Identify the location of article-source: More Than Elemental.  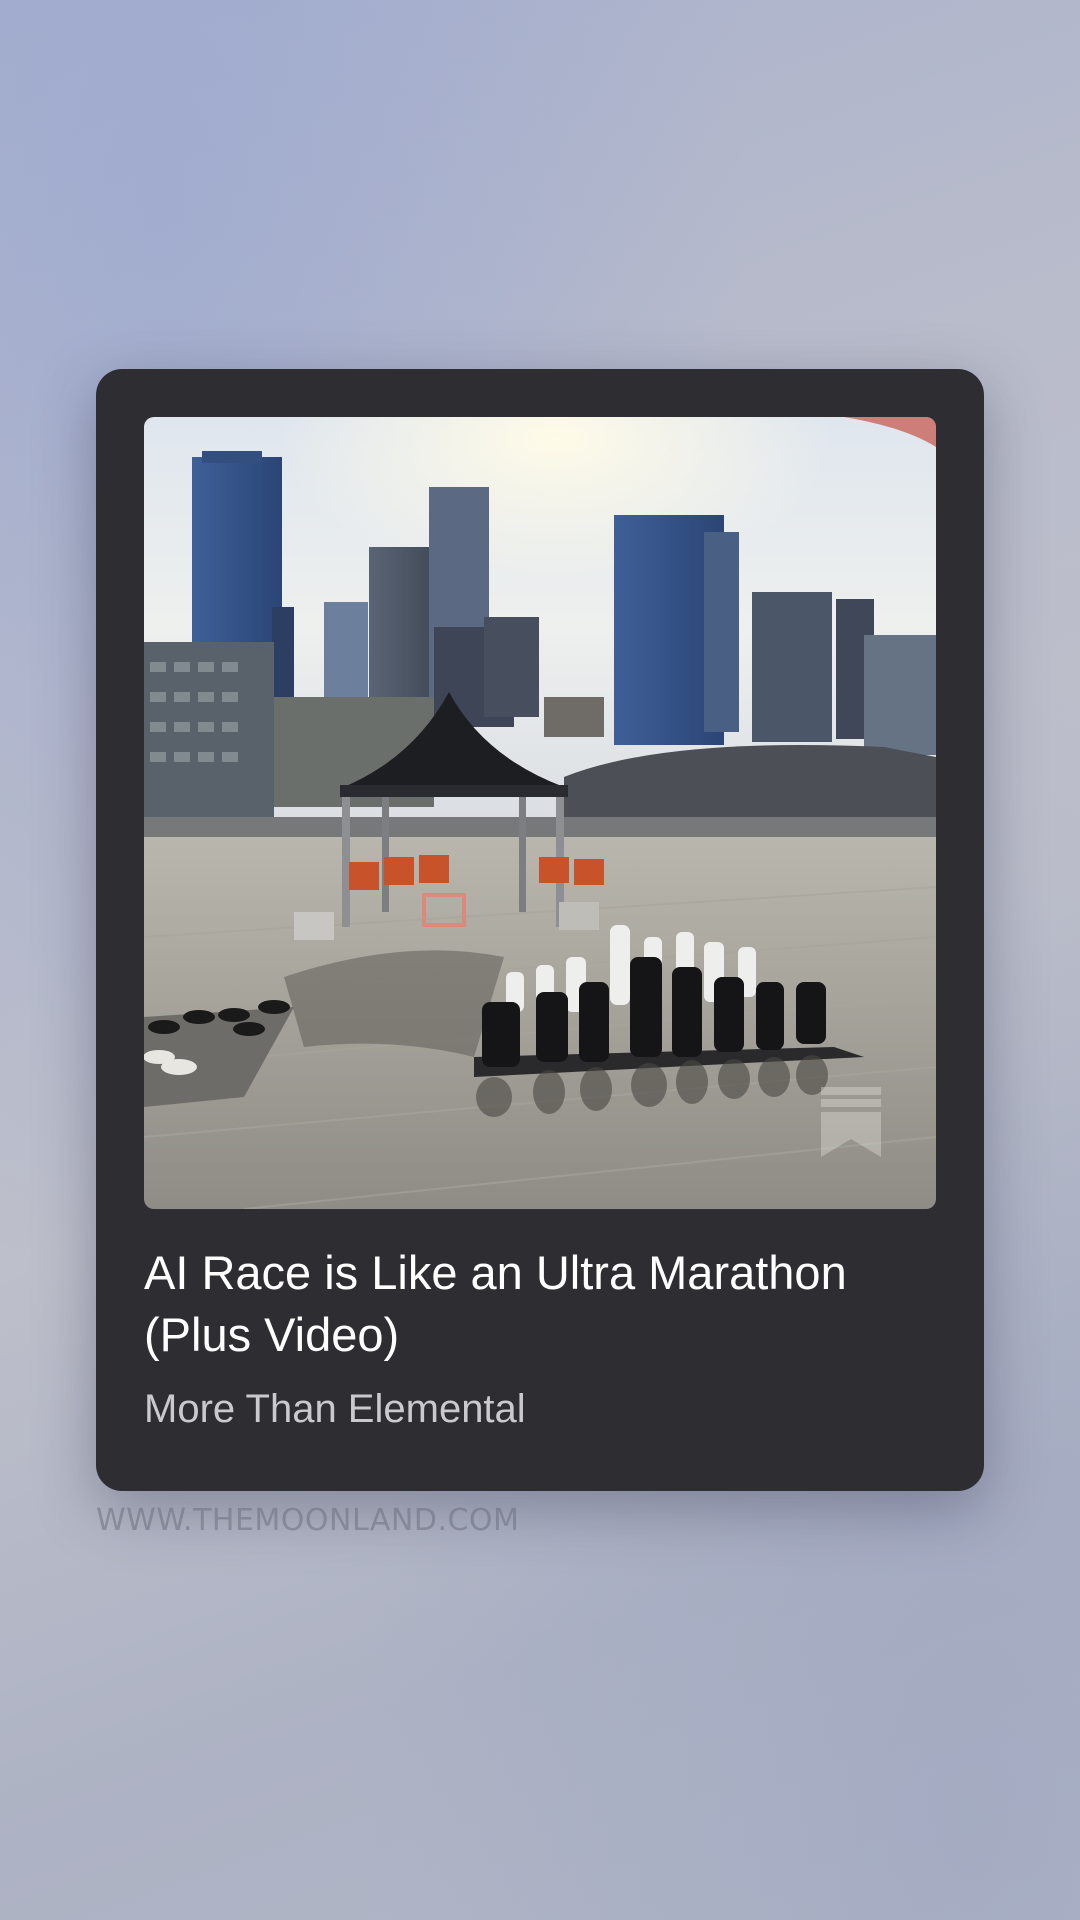
(335, 1409).